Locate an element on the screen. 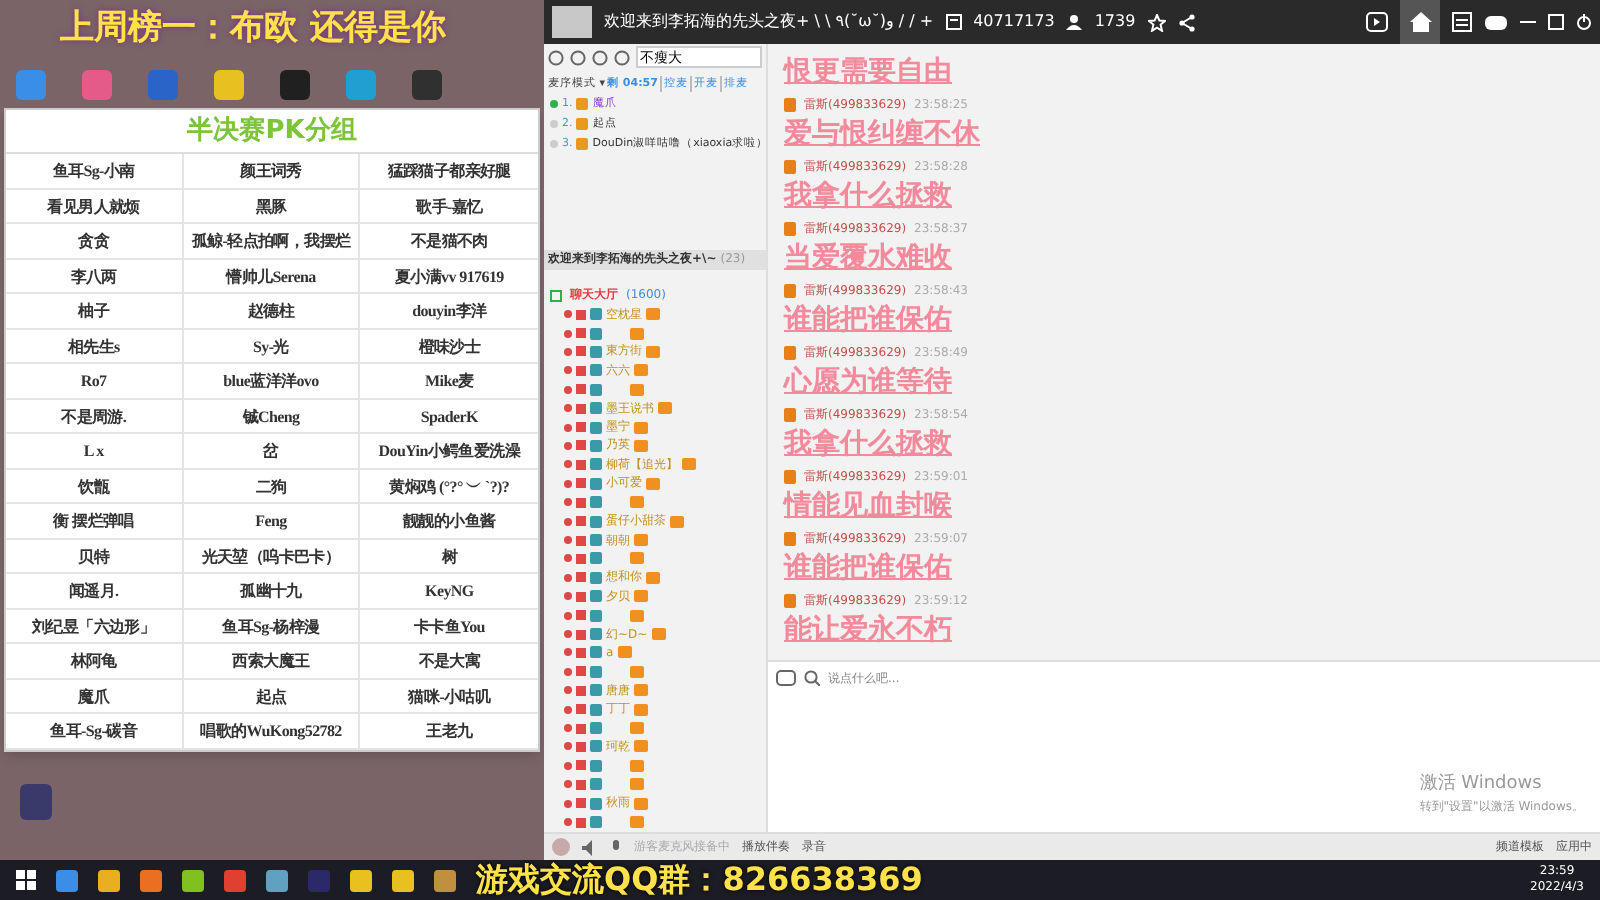 This screenshot has width=1600, height=900. share-icon is located at coordinates (1186, 22).